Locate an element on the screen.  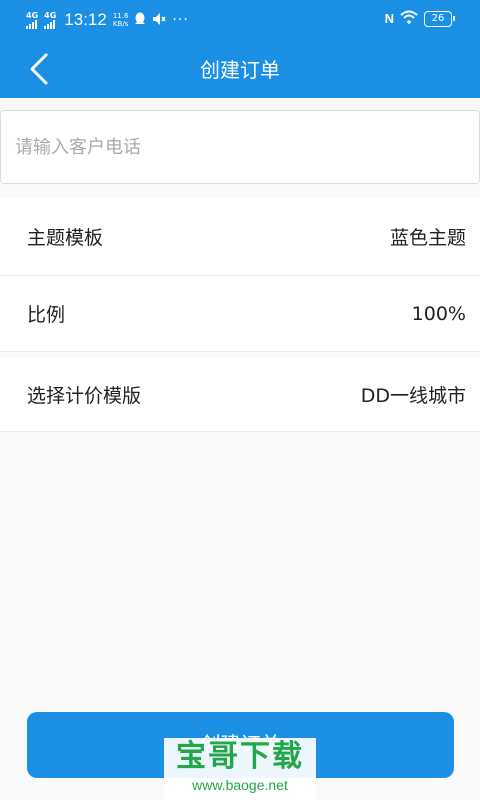
network-label-2: 4G is located at coordinates (50, 15).